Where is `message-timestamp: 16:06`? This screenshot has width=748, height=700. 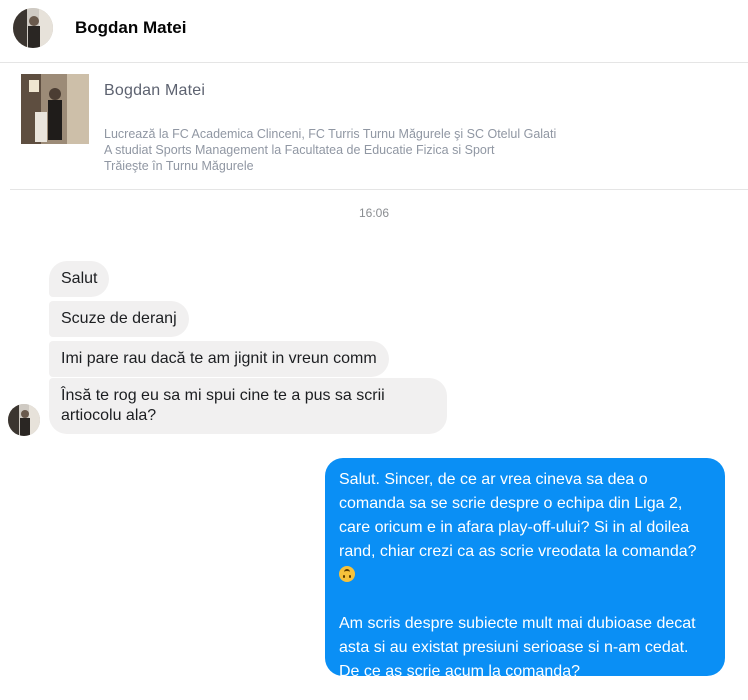 message-timestamp: 16:06 is located at coordinates (374, 213).